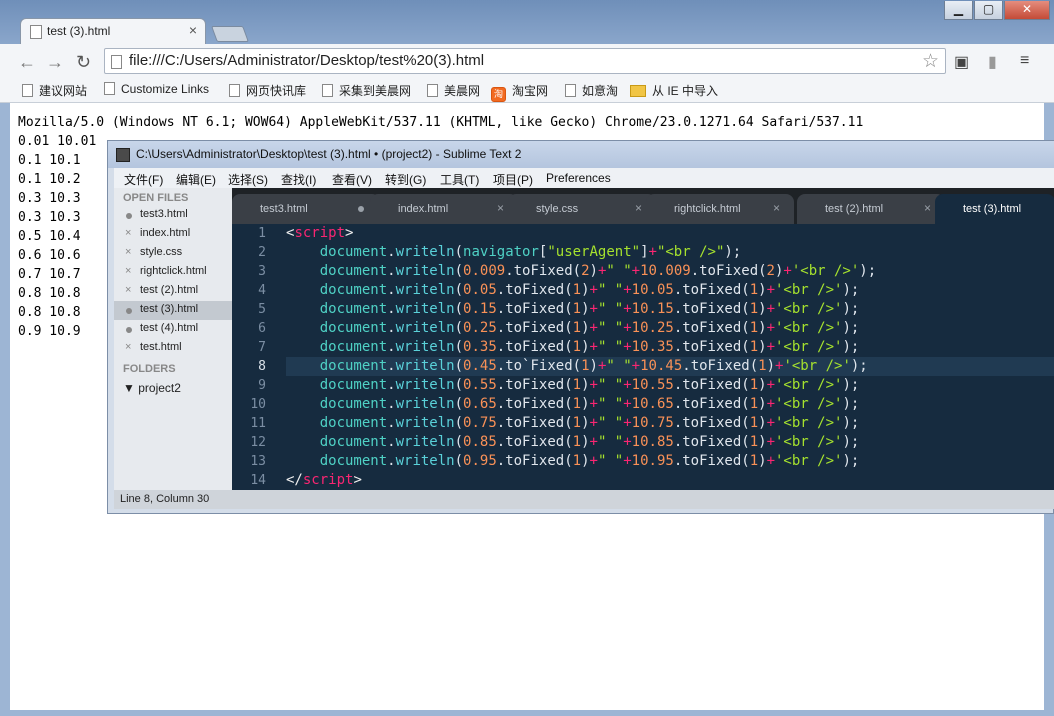 The width and height of the screenshot is (1054, 716). I want to click on sidebar-file: test (4).html, so click(173, 329).